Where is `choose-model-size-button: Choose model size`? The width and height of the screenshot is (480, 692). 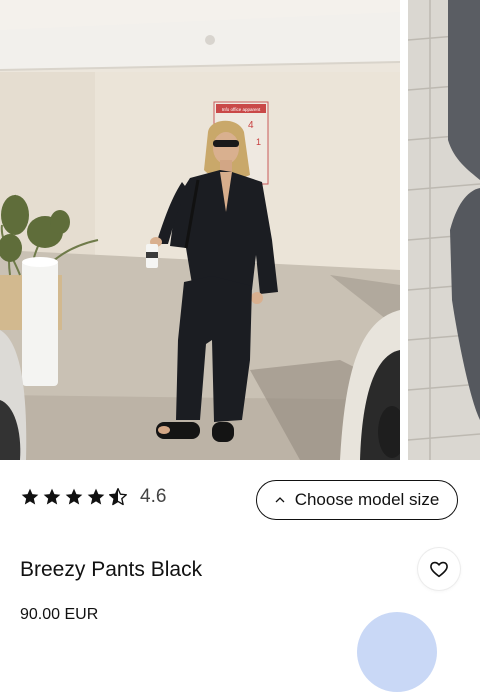
choose-model-size-button: Choose model size is located at coordinates (357, 500).